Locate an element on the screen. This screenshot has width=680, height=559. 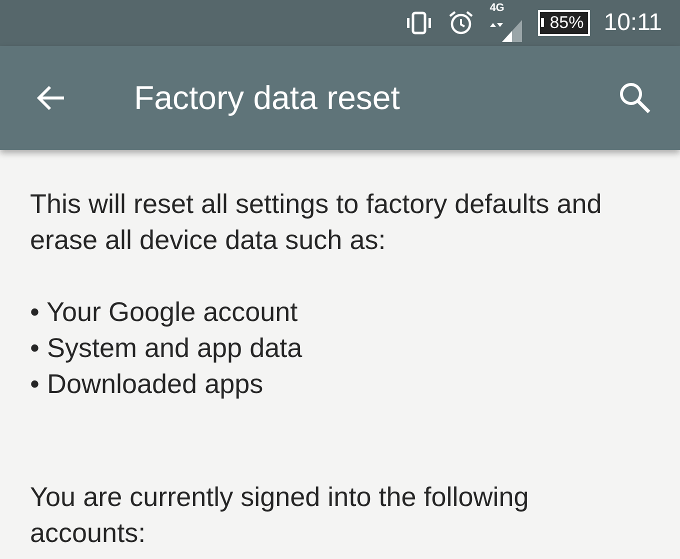
bullet-item: • System and app data is located at coordinates (166, 348).